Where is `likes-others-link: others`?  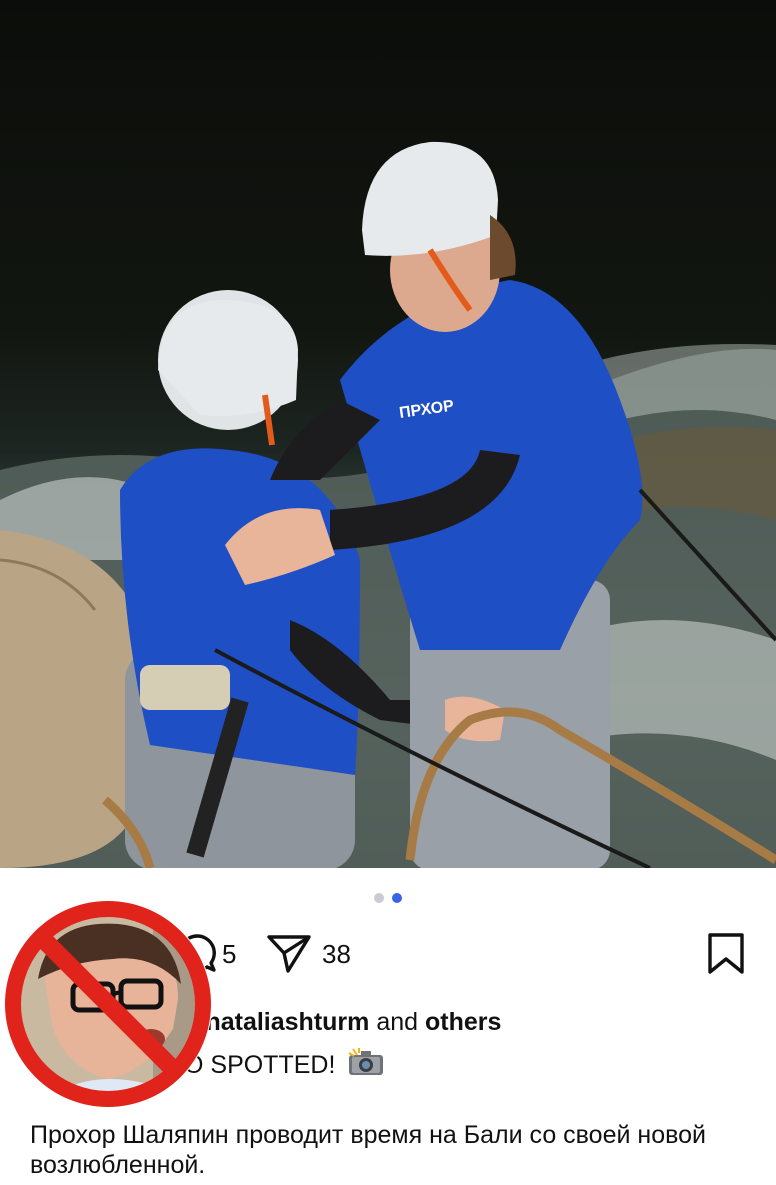
likes-others-link: others is located at coordinates (463, 1022).